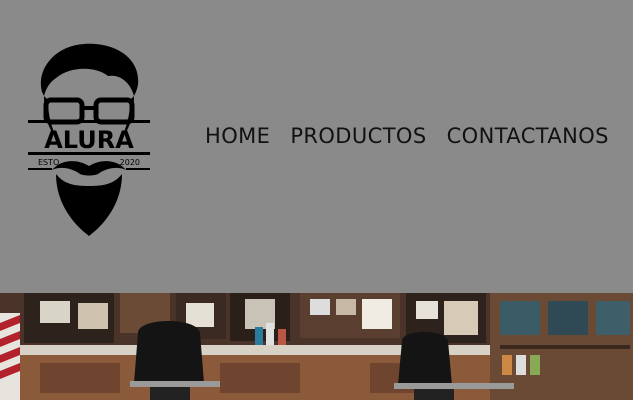  Describe the element at coordinates (358, 136) in the screenshot. I see `nav-productos-link: PRODUCTOS` at that location.